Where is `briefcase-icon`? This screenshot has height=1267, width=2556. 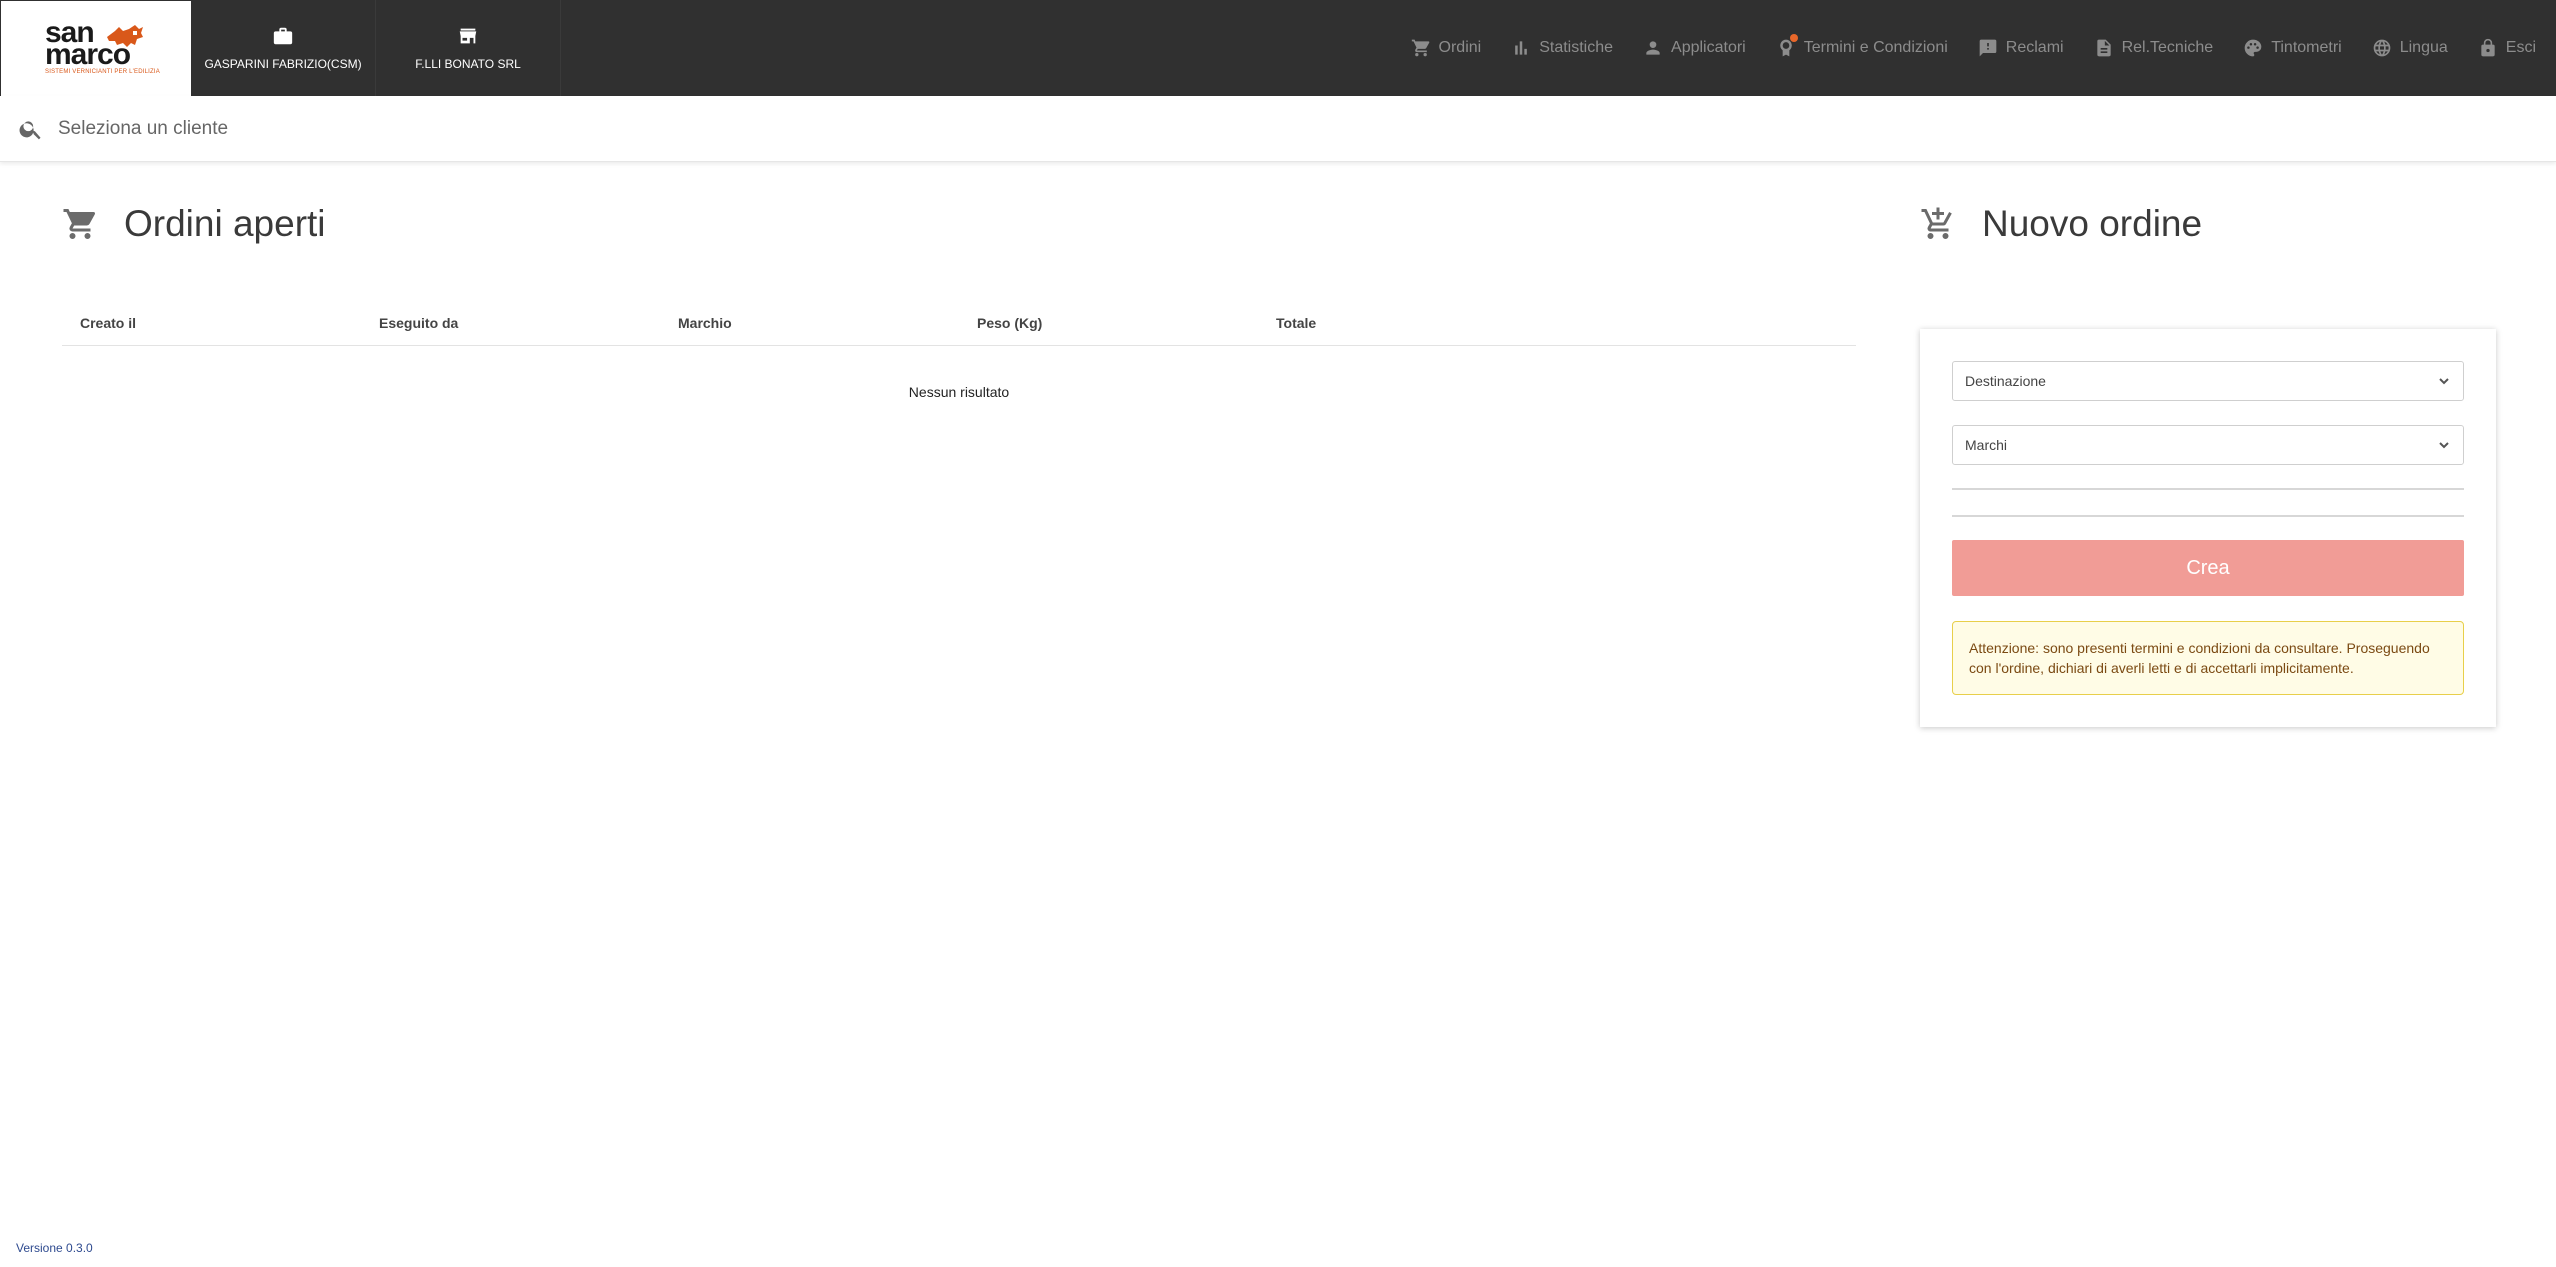
briefcase-icon is located at coordinates (283, 36).